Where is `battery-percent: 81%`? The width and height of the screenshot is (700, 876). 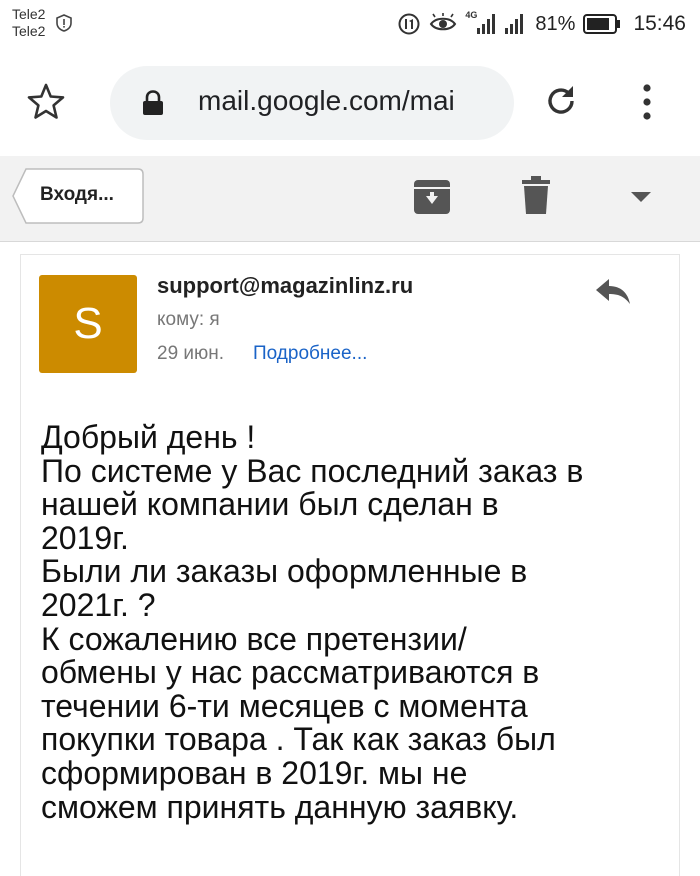
battery-percent: 81% is located at coordinates (555, 23).